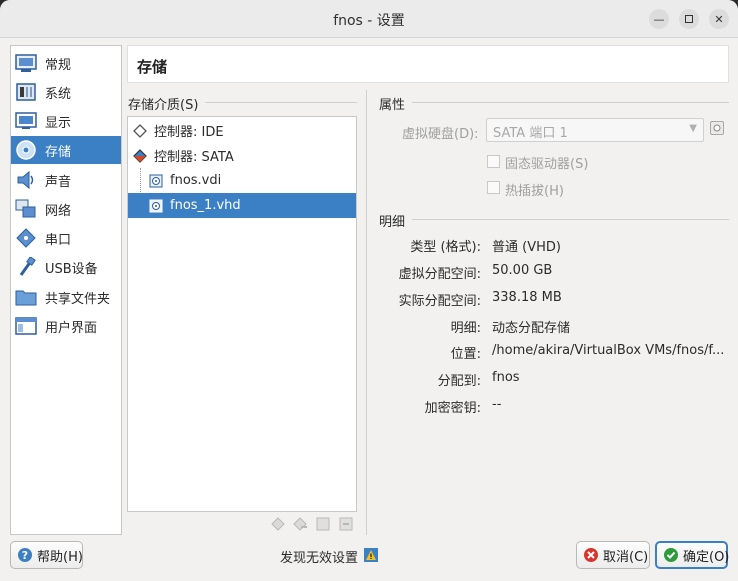  What do you see at coordinates (26, 209) in the screenshot?
I see `network-icon` at bounding box center [26, 209].